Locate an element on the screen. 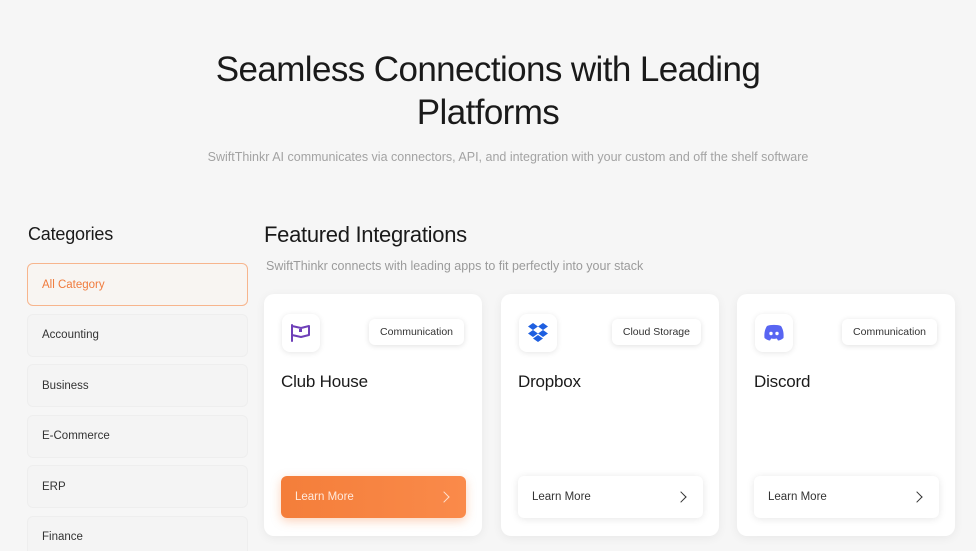 Image resolution: width=976 pixels, height=551 pixels. hero-title-line2: Platforms is located at coordinates (488, 112).